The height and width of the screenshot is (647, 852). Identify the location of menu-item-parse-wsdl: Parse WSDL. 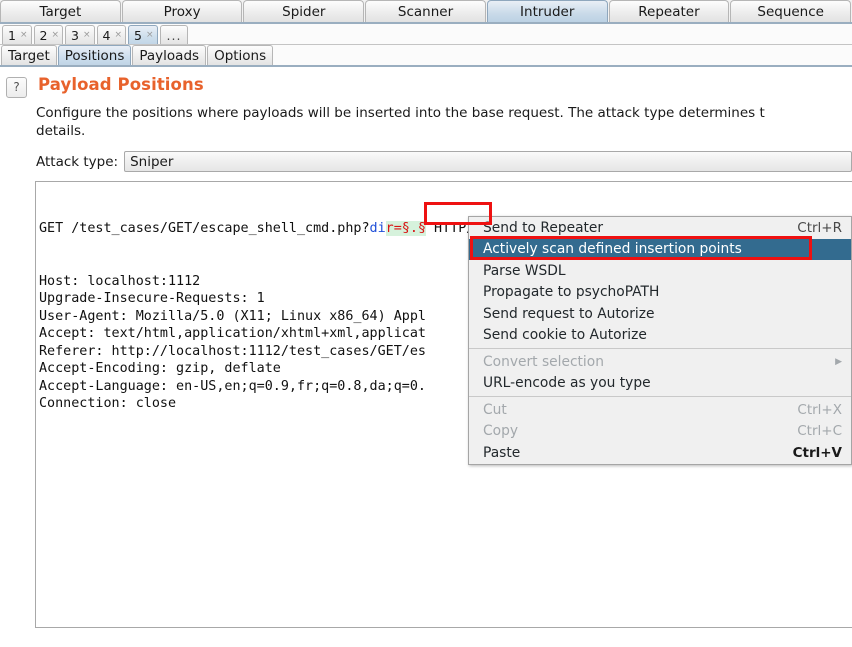
(660, 271).